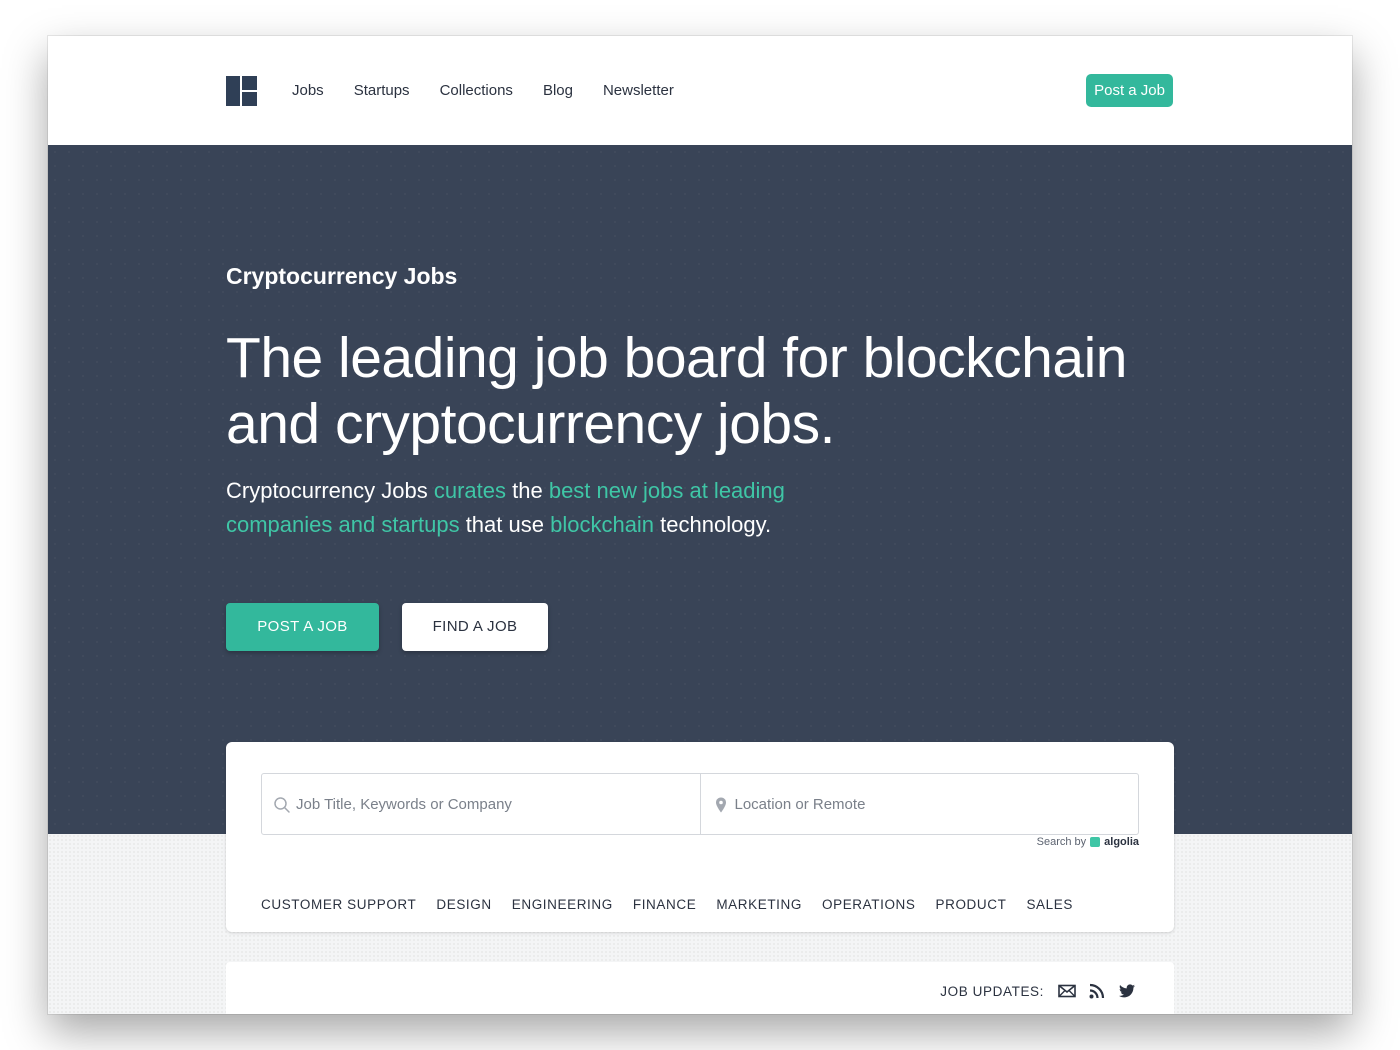 This screenshot has width=1400, height=1050. I want to click on search-icon, so click(282, 805).